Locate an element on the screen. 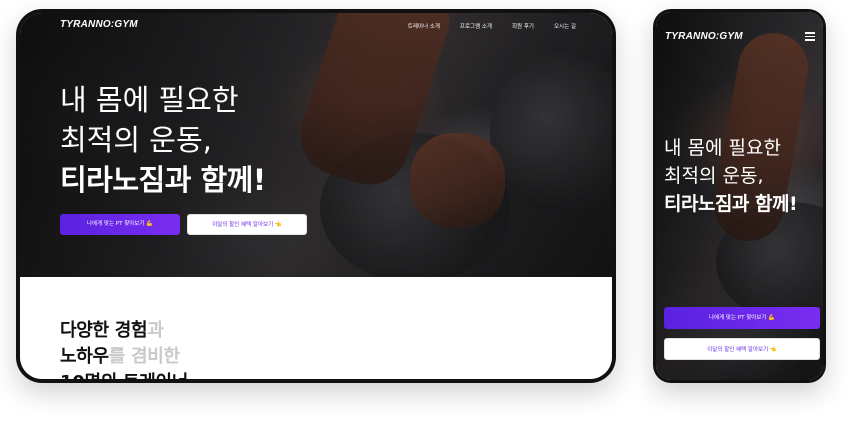 The image size is (862, 426). hamburger-menu-icon is located at coordinates (810, 36).